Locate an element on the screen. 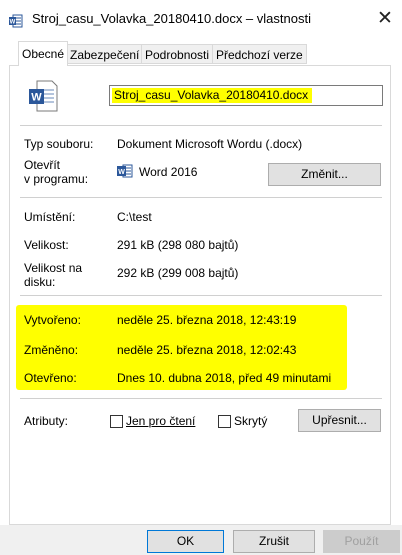 The height and width of the screenshot is (555, 402). hidden-label-text: Skrytý is located at coordinates (251, 421).